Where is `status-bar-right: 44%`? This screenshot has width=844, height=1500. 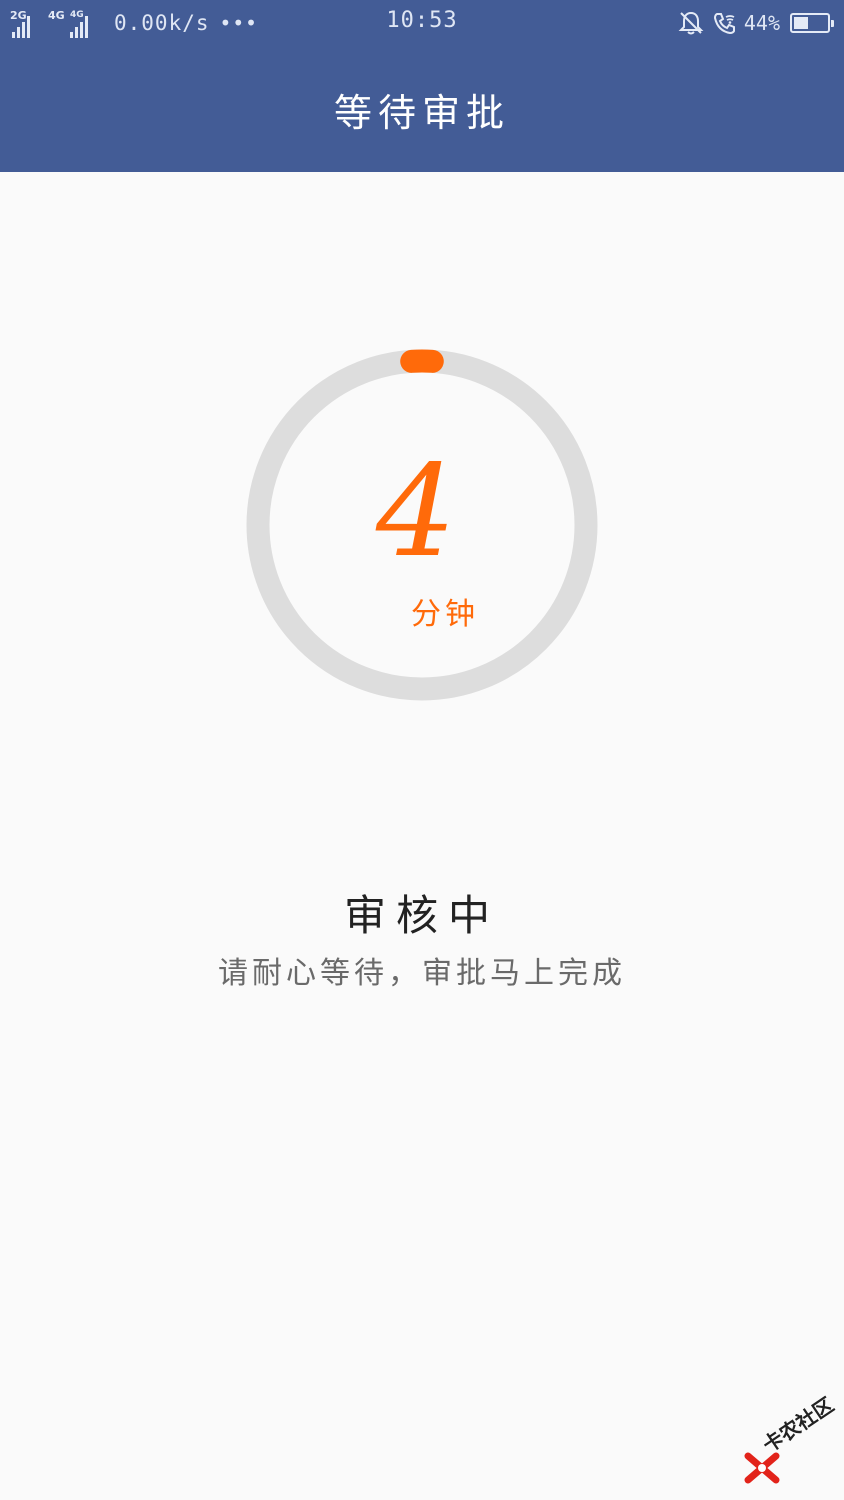 status-bar-right: 44% is located at coordinates (756, 23).